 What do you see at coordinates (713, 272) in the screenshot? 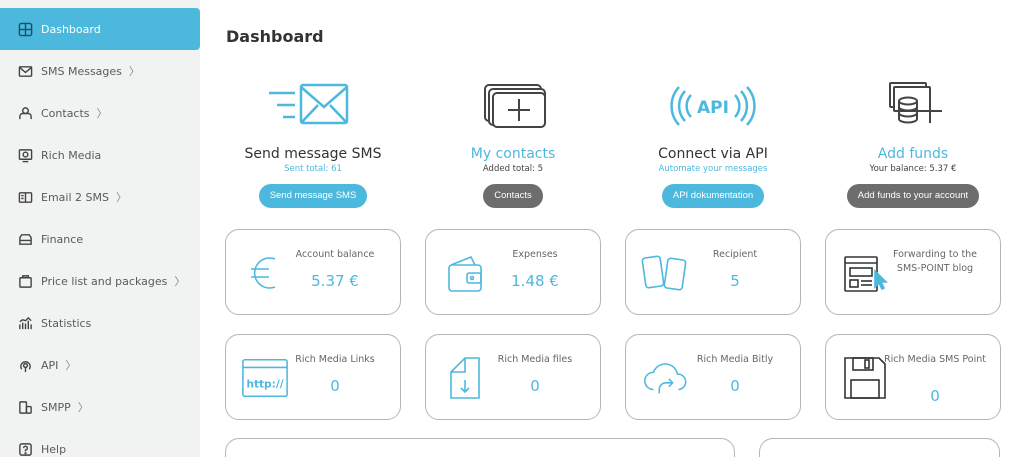
I see `recipient-card: Recipient 5` at bounding box center [713, 272].